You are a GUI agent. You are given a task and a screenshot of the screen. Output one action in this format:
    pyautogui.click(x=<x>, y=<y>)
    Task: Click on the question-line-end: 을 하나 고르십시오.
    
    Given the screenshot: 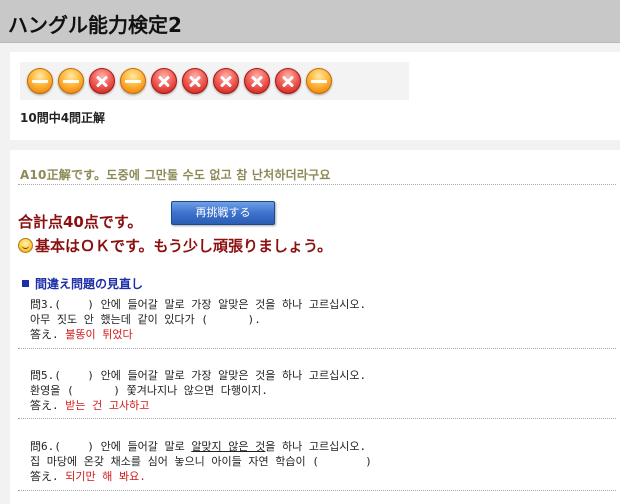 What is the action you would take?
    pyautogui.click(x=316, y=446)
    